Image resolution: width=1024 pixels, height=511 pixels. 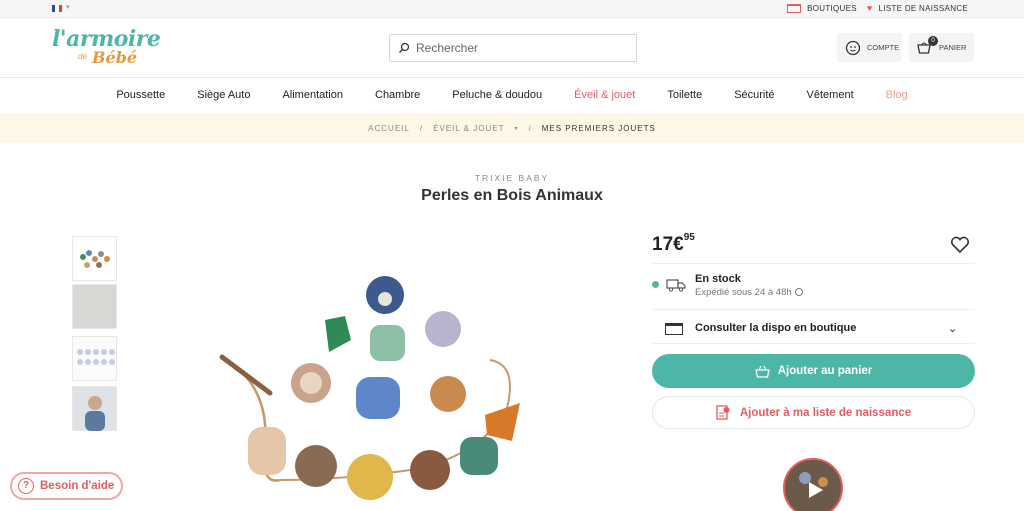 What do you see at coordinates (404, 47) in the screenshot?
I see `search-icon` at bounding box center [404, 47].